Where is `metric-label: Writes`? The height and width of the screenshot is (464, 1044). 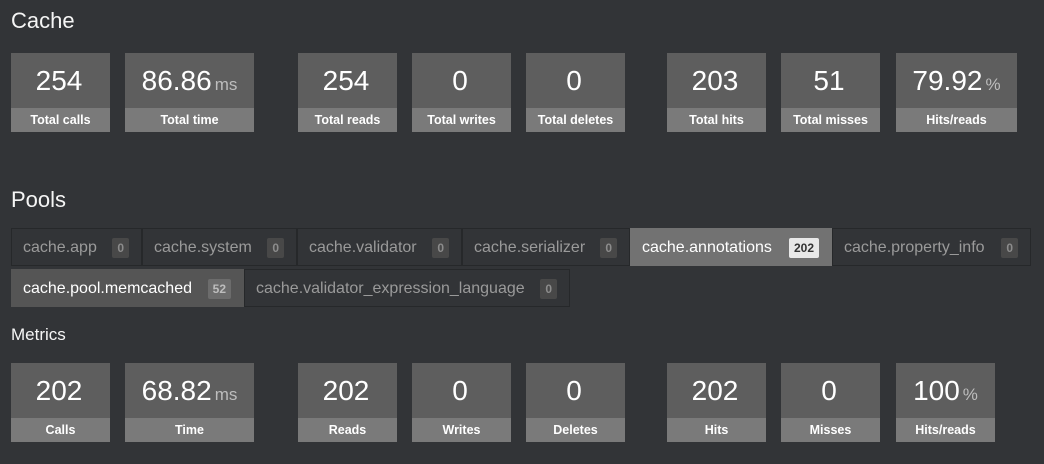 metric-label: Writes is located at coordinates (461, 430).